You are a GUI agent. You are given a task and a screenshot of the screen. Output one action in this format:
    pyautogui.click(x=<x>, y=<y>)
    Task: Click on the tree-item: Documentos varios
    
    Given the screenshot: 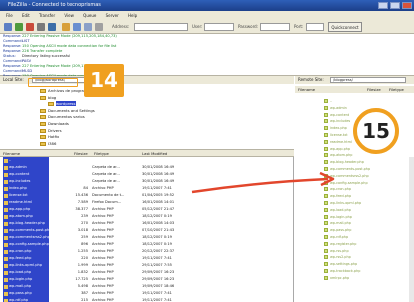 What is the action you would take?
    pyautogui.click(x=62, y=117)
    